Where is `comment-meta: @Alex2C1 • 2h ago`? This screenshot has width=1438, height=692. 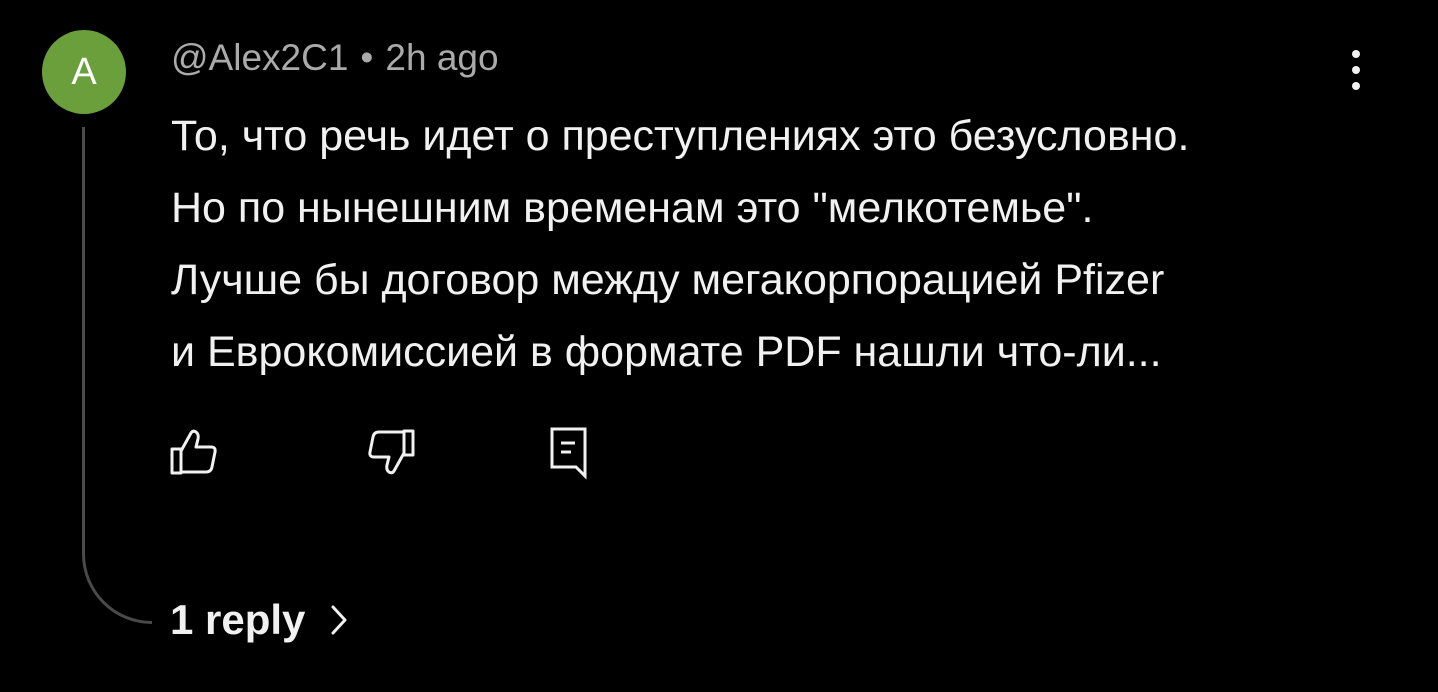 comment-meta: @Alex2C1 • 2h ago is located at coordinates (335, 58).